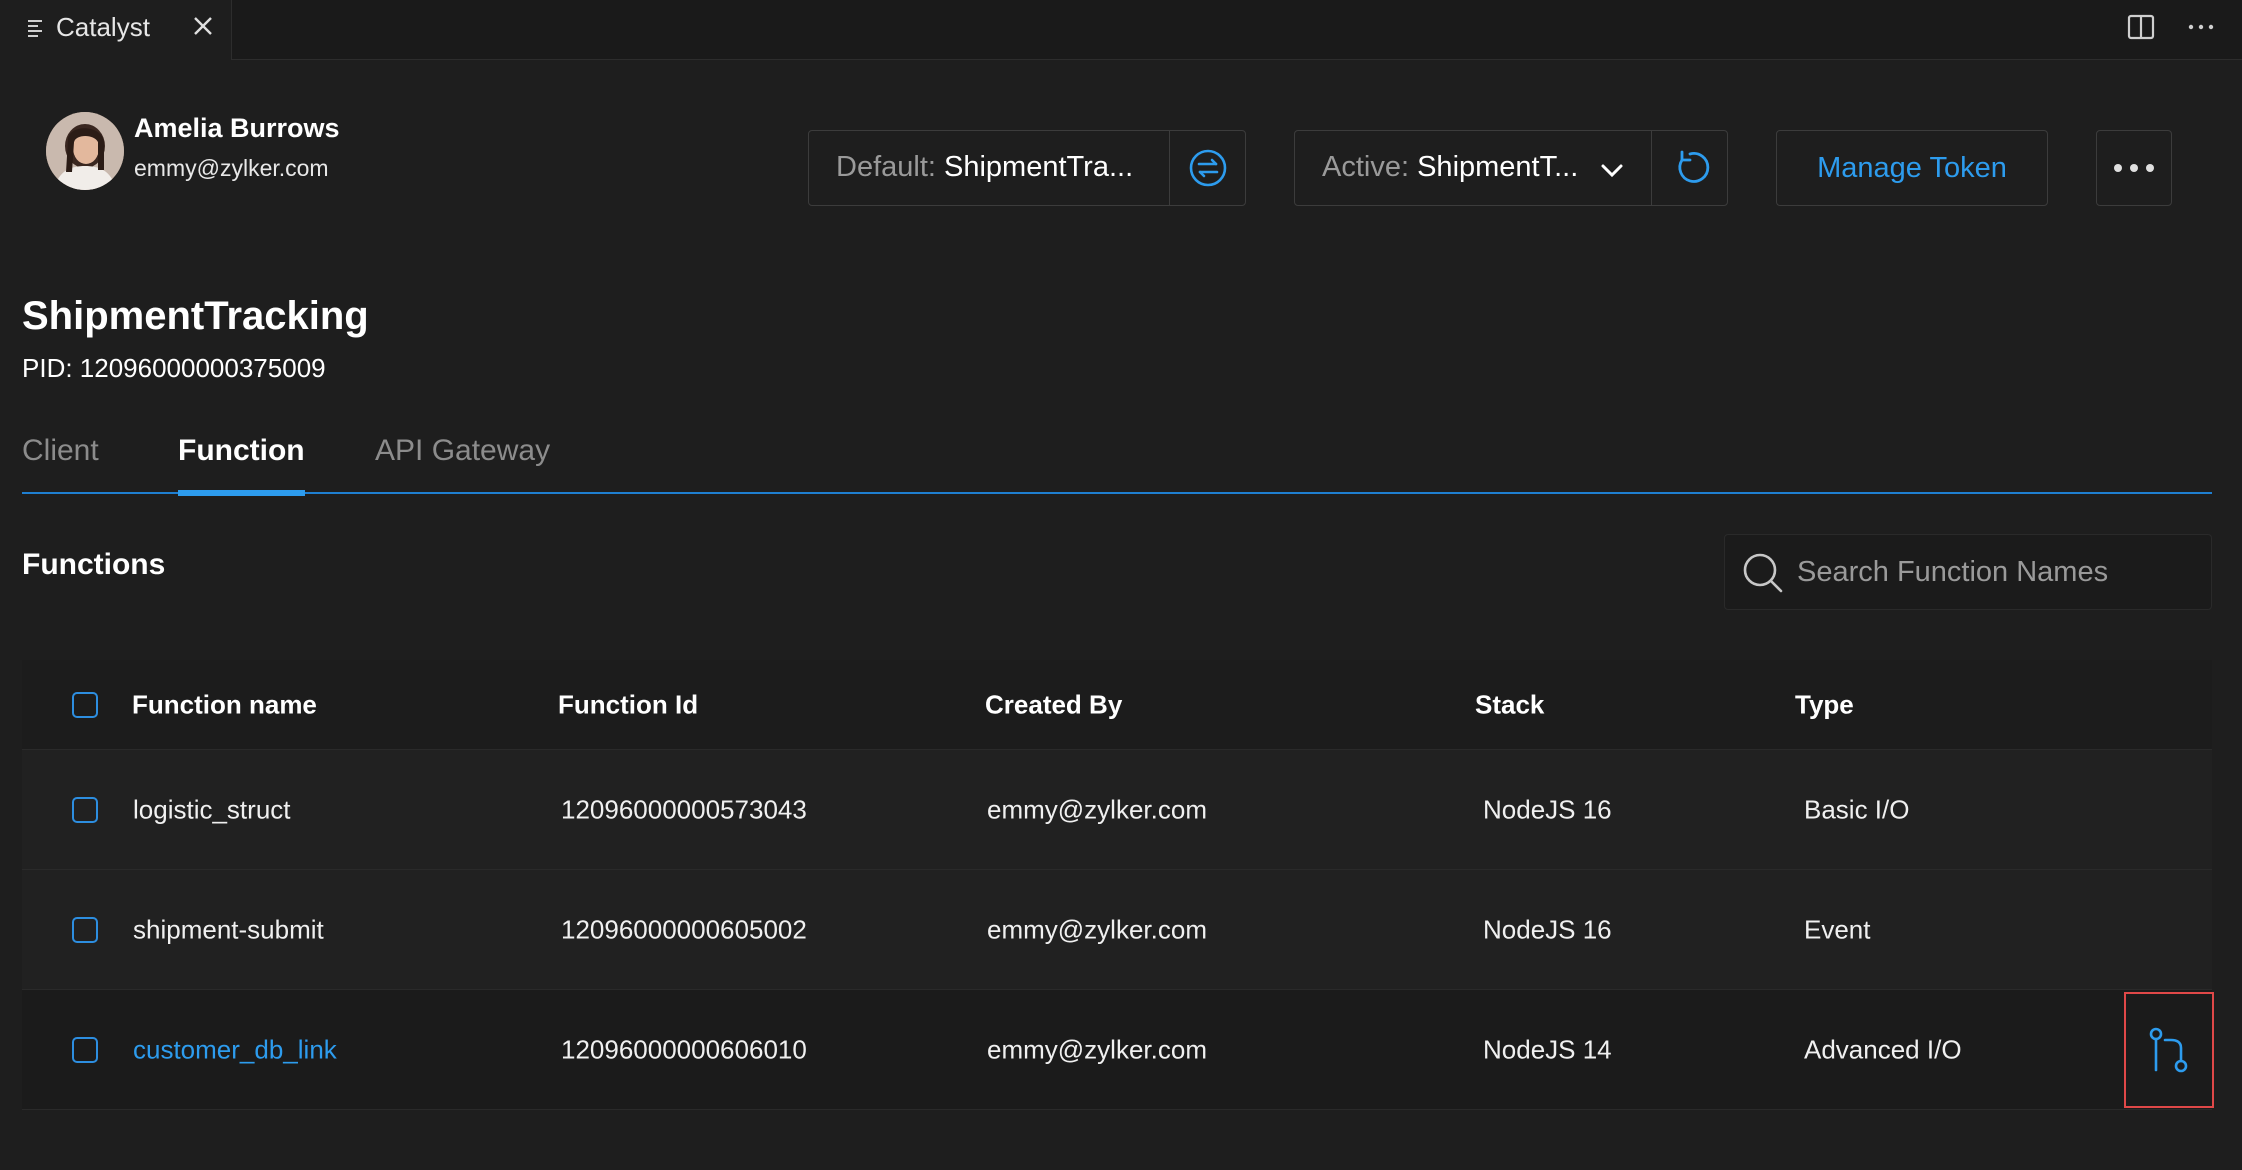  I want to click on avatar, so click(85, 151).